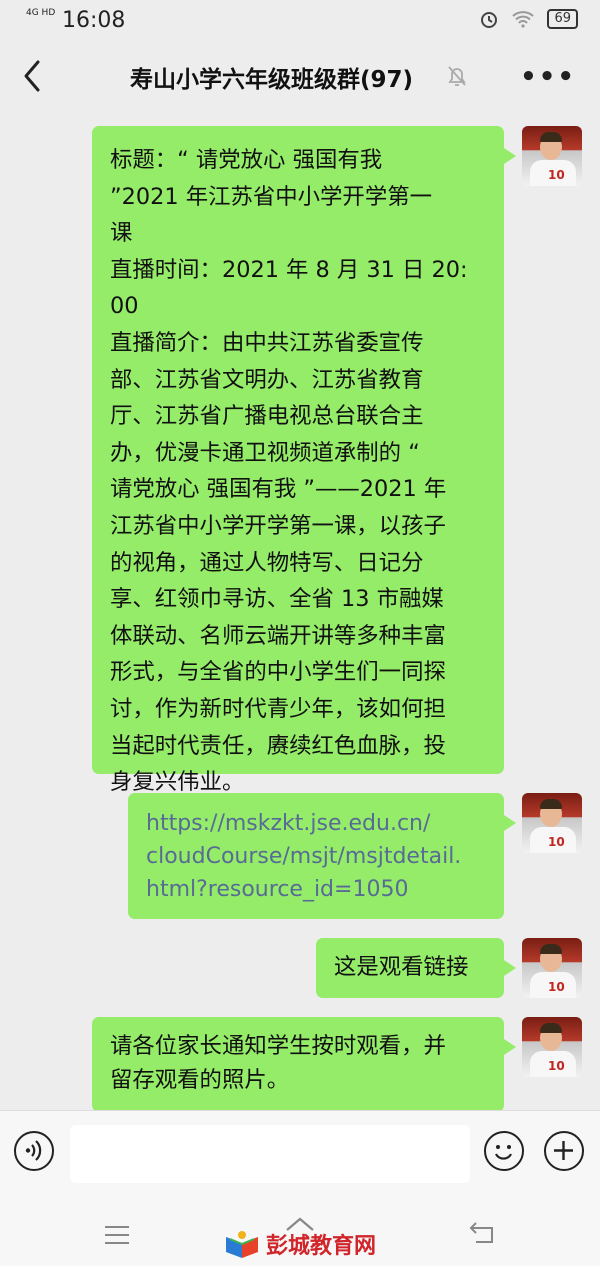 This screenshot has height=1266, width=600. What do you see at coordinates (41, 13) in the screenshot?
I see `network-indicator: 4G HD` at bounding box center [41, 13].